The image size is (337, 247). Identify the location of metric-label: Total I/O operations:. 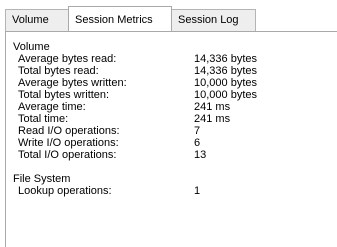
(67, 155).